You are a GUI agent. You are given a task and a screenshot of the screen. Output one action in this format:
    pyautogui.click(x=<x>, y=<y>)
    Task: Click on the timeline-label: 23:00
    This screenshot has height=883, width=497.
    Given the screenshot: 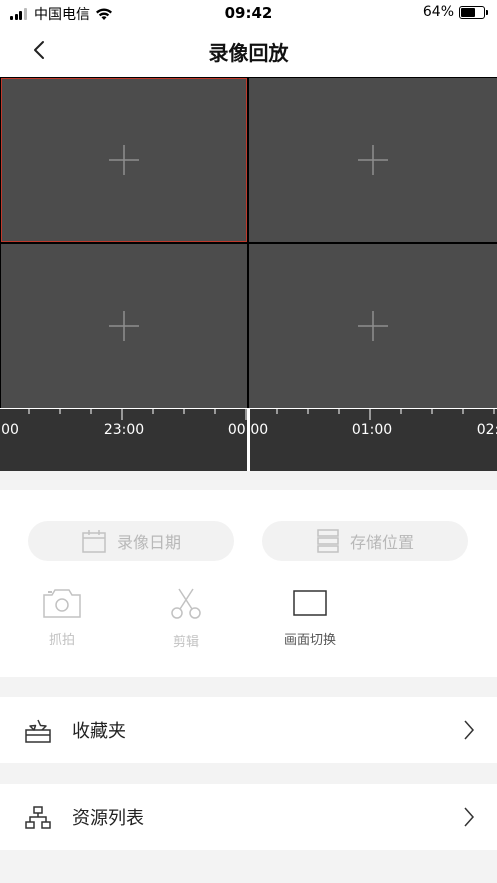 What is the action you would take?
    pyautogui.click(x=124, y=430)
    